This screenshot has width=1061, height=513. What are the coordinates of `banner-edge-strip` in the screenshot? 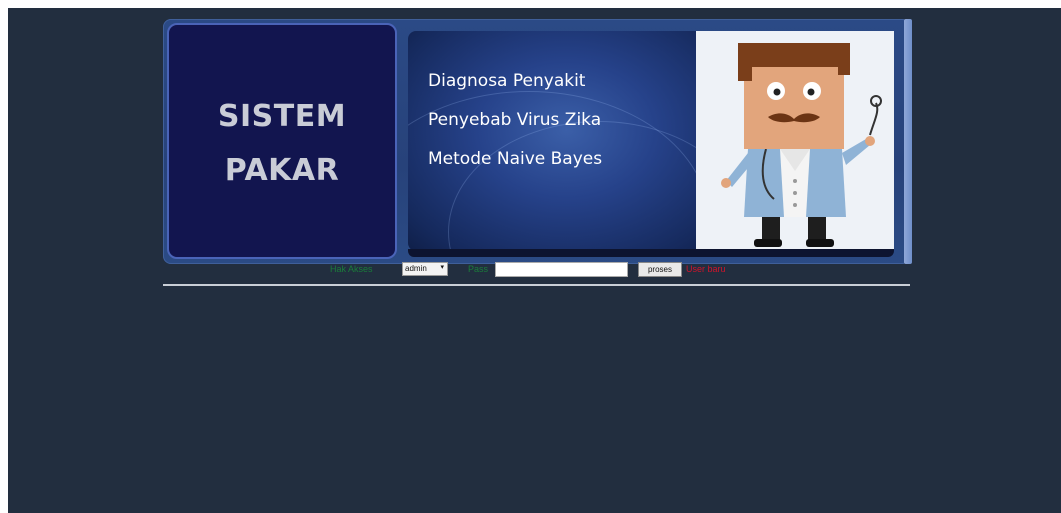 It's located at (908, 141).